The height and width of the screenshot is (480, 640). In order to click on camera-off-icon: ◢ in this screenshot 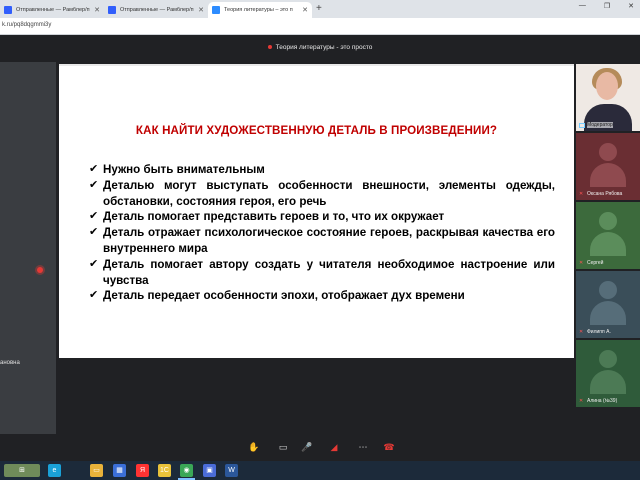, I will do `click(334, 447)`.